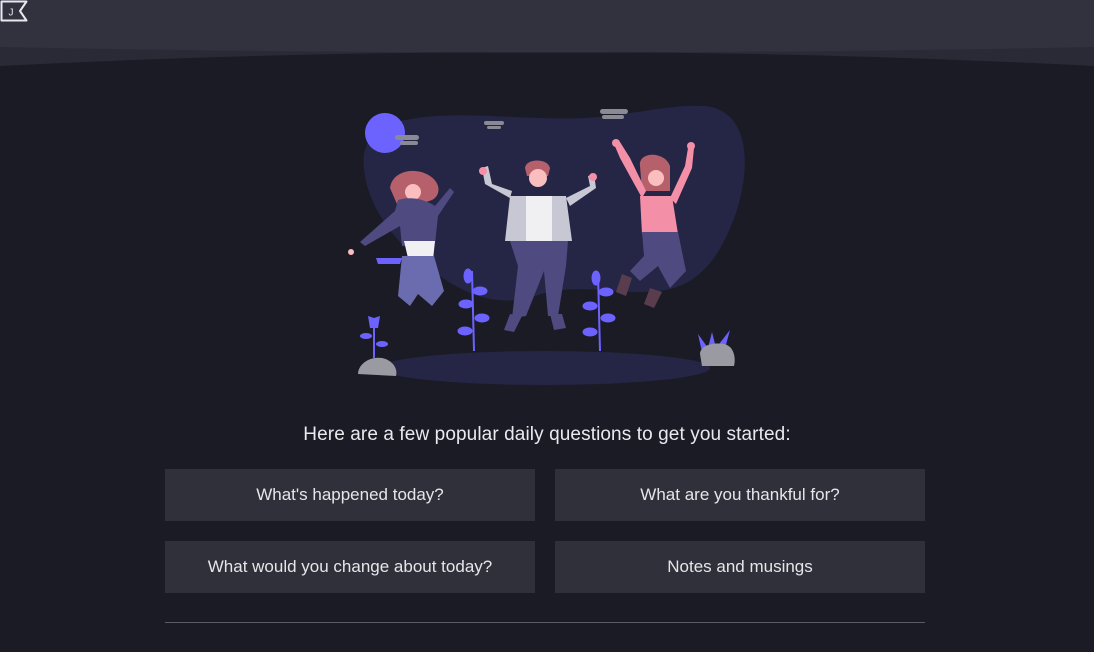 This screenshot has height=652, width=1094. Describe the element at coordinates (545, 368) in the screenshot. I see `ground-shadow` at that location.